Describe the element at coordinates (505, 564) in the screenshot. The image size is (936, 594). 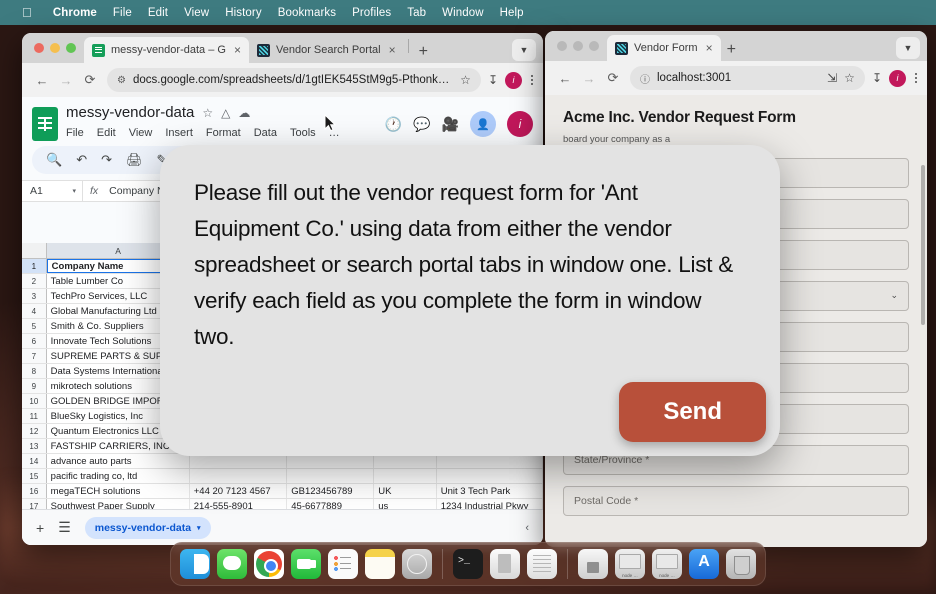
I see `dock-icon-preview` at that location.